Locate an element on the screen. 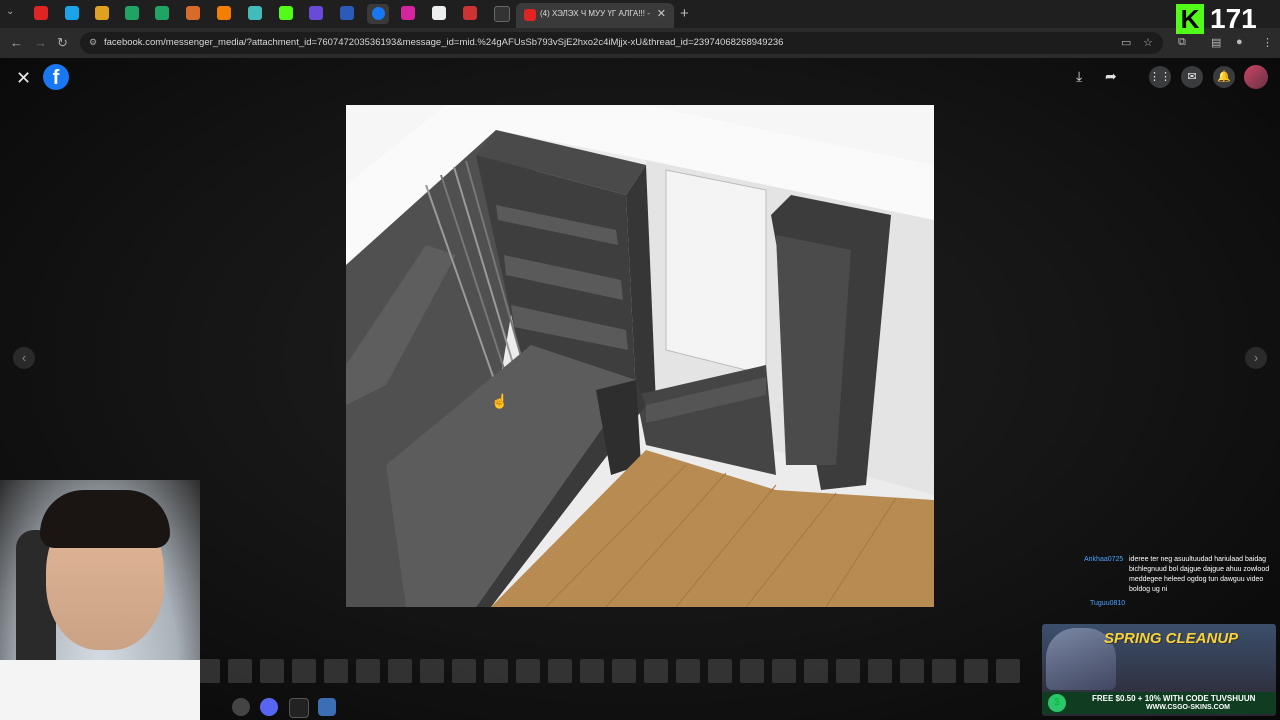 This screenshot has width=1280, height=720. browser-tab-bar: ⌄ (4) ХЭЛЭХ Ч МУУ ҮГ АЛГА!!! - ✕ + is located at coordinates (640, 14).